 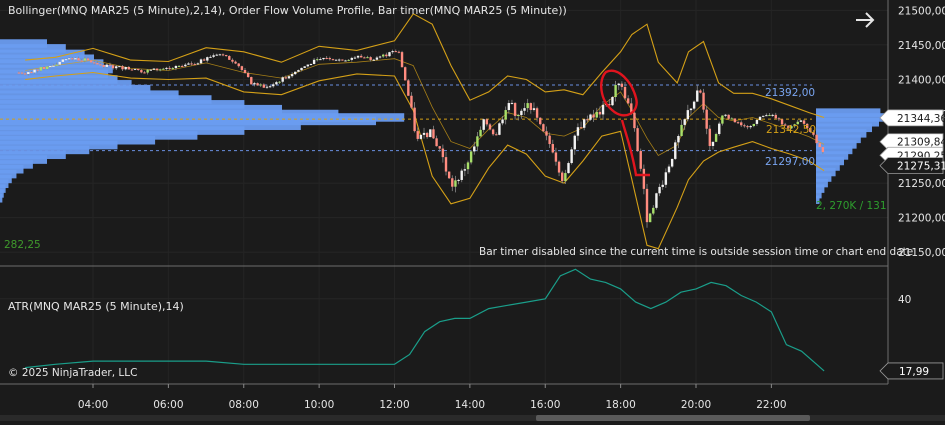 What do you see at coordinates (1, 198) in the screenshot?
I see `profile-bar` at bounding box center [1, 198].